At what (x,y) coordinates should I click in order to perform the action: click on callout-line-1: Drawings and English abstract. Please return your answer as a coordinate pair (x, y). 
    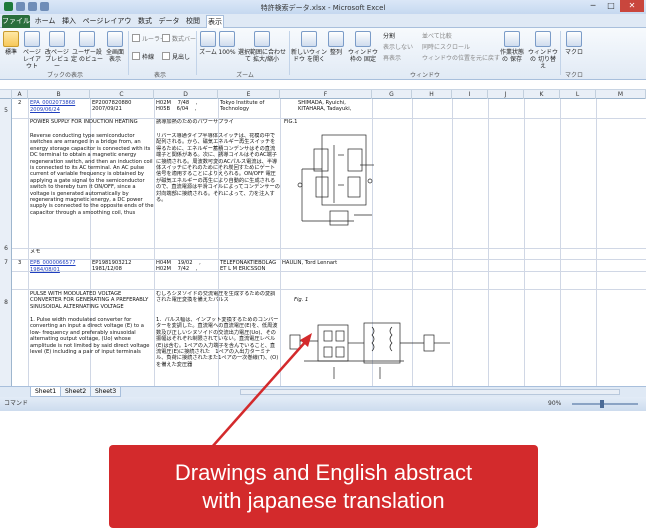
    Looking at the image, I should click on (323, 472).